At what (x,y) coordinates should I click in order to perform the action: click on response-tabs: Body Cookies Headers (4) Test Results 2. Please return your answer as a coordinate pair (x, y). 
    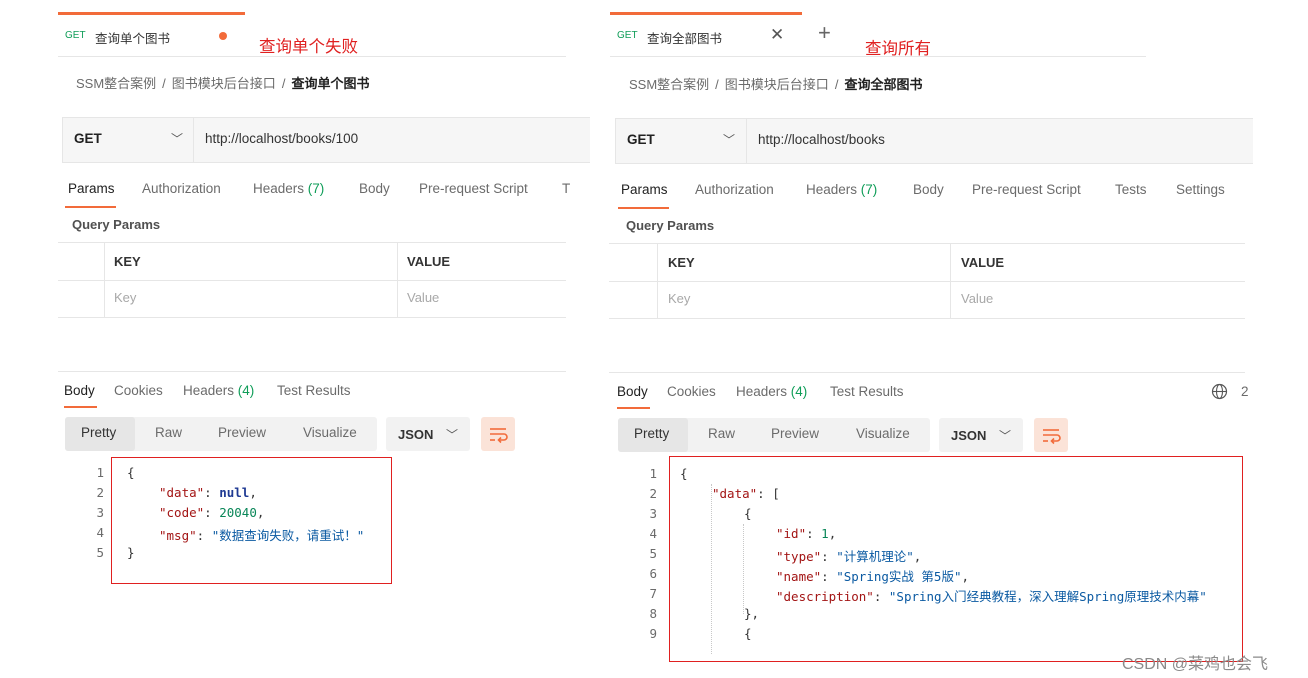
    Looking at the image, I should click on (933, 393).